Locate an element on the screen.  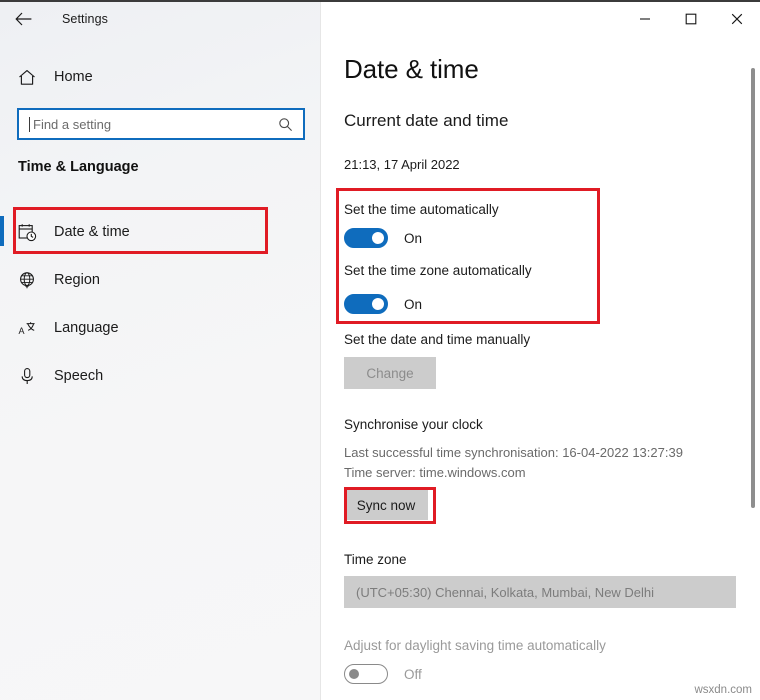
sync-section-heading: Synchronise your clock is located at coordinates (413, 424).